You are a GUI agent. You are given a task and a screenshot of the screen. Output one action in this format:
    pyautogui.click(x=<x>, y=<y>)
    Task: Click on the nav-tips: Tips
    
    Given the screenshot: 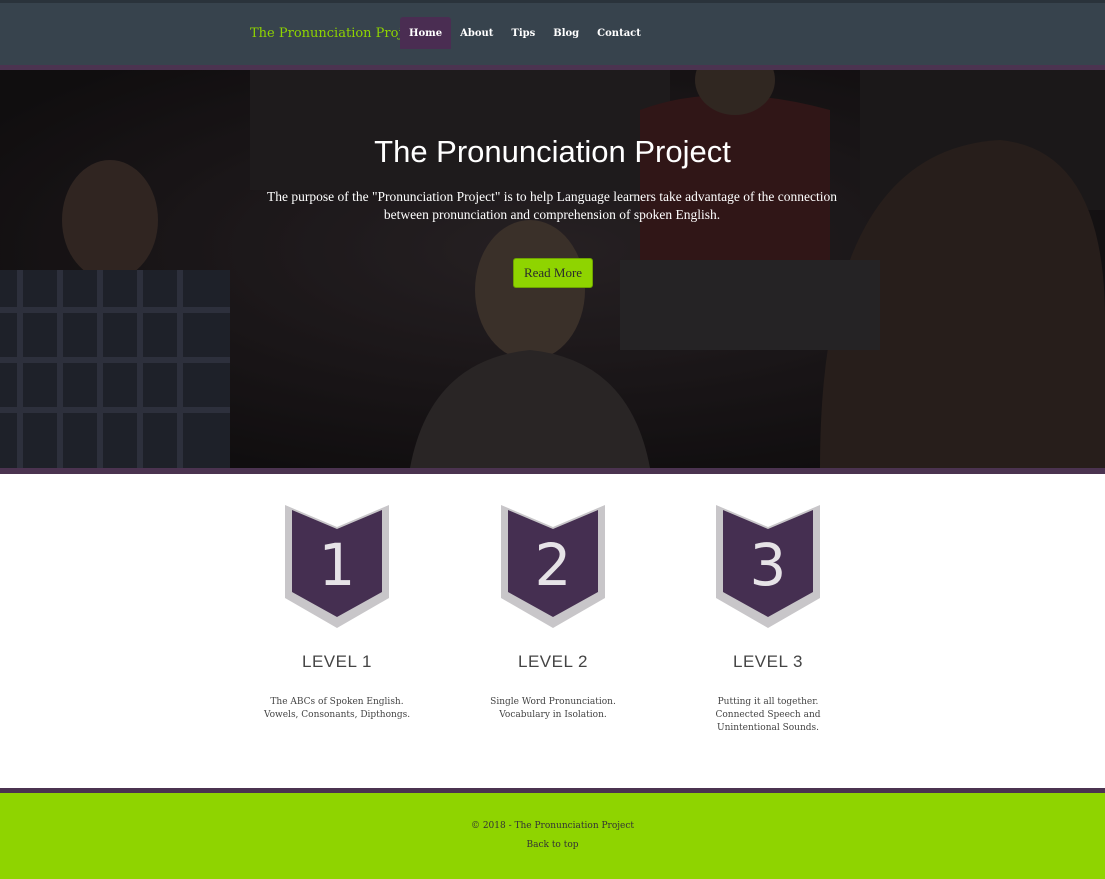 What is the action you would take?
    pyautogui.click(x=523, y=33)
    